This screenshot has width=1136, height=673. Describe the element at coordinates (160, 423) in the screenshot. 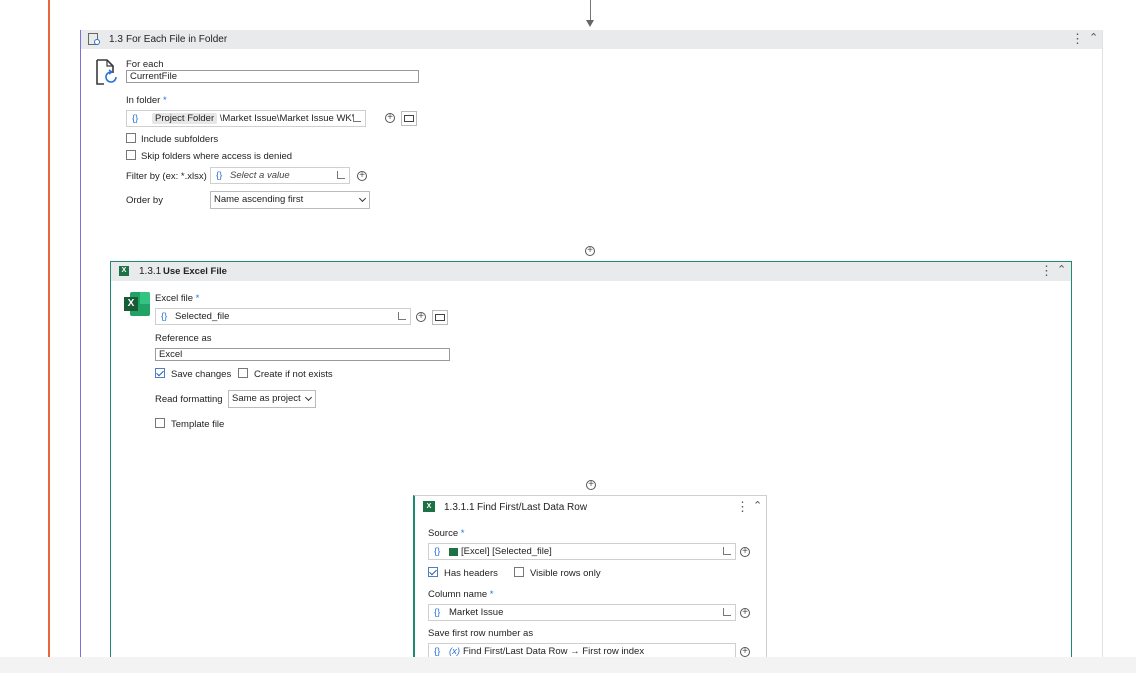

I see `template-file-checkbox` at that location.